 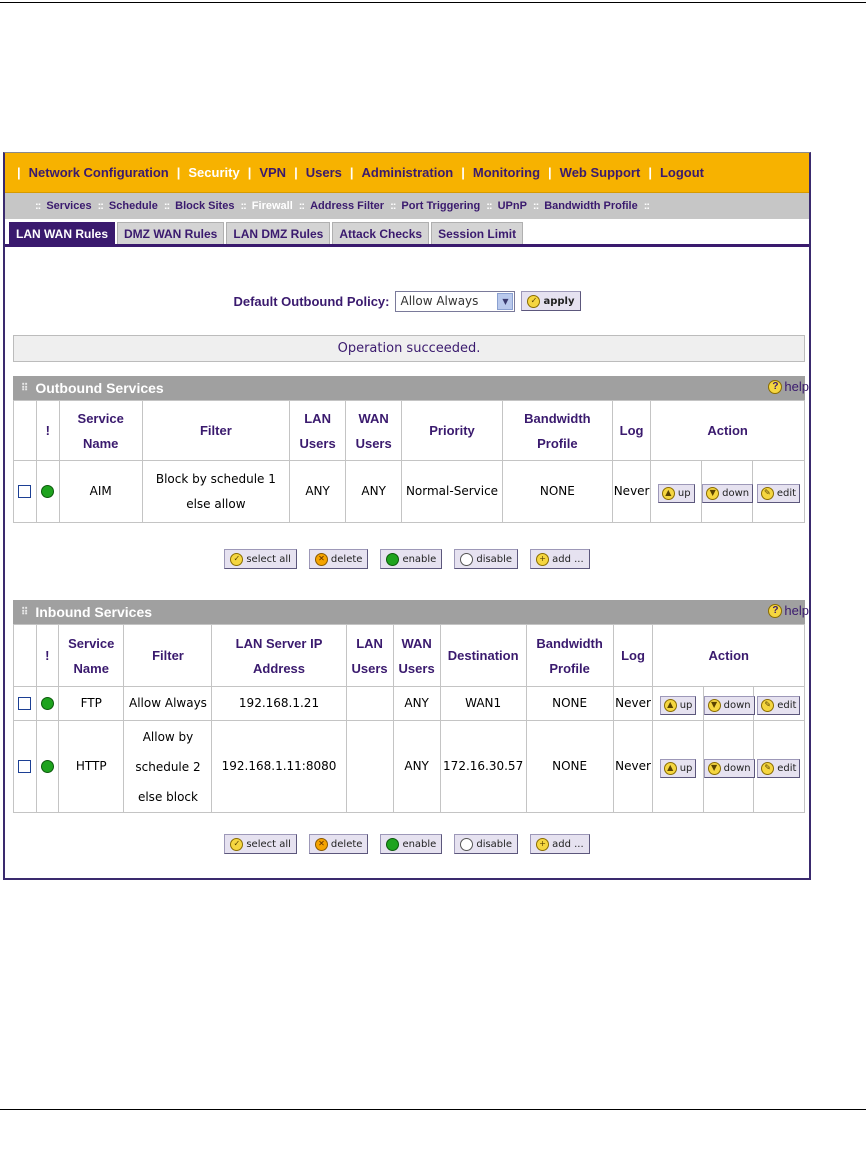 I want to click on pencil-icon: ✎, so click(x=768, y=768).